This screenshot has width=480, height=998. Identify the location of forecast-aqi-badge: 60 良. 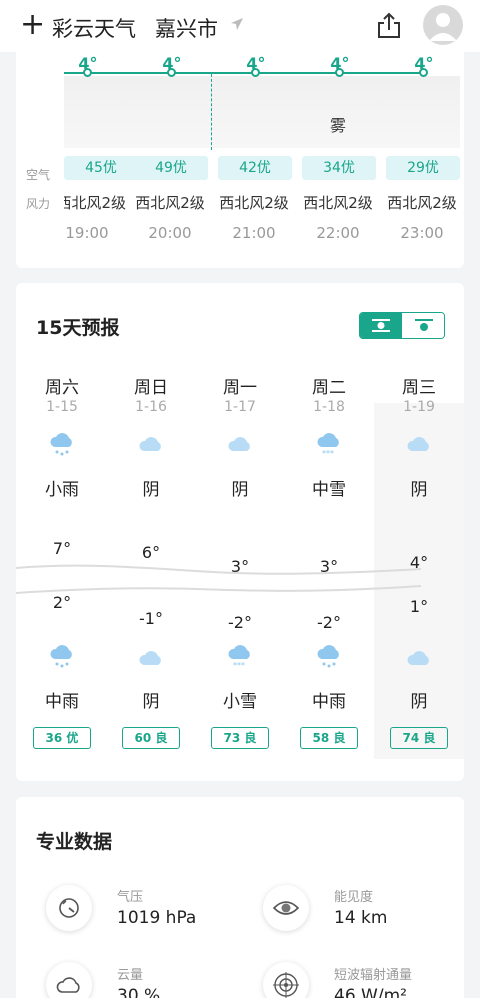
(151, 738).